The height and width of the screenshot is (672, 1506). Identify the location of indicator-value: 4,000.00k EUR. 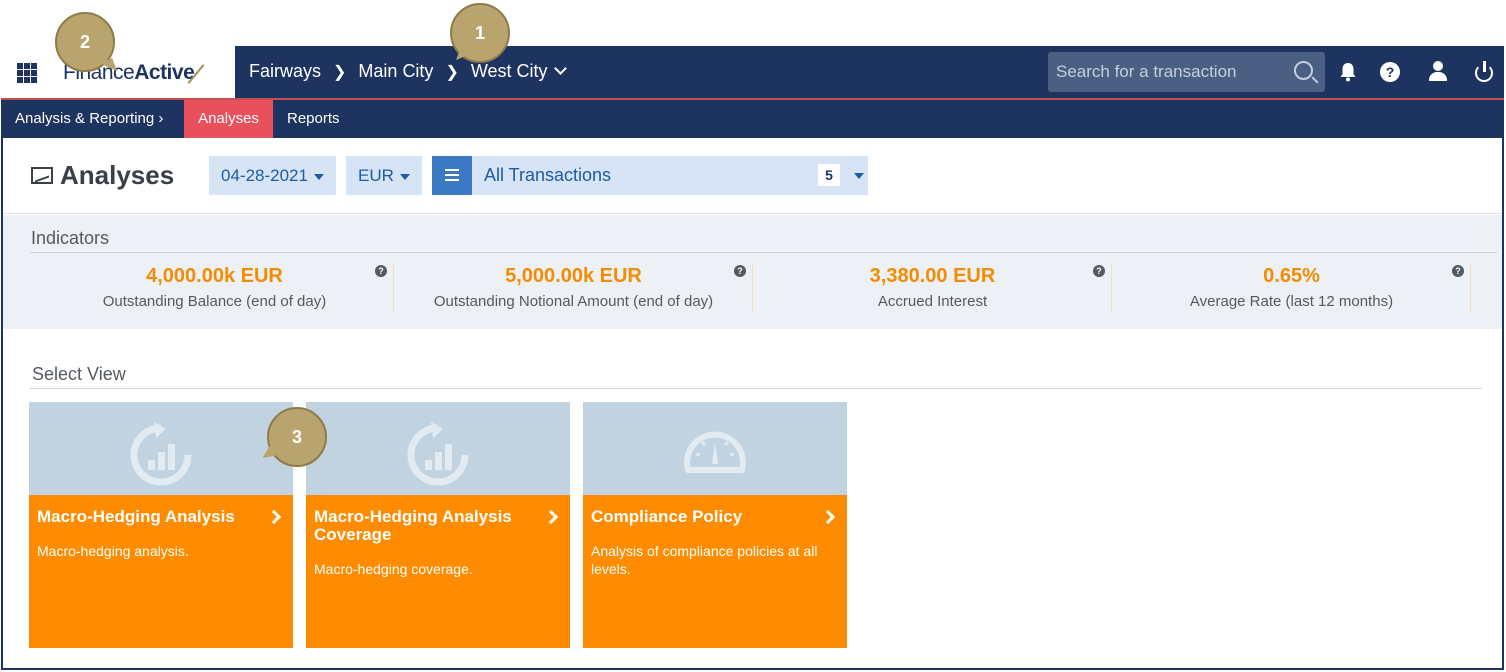
(214, 276).